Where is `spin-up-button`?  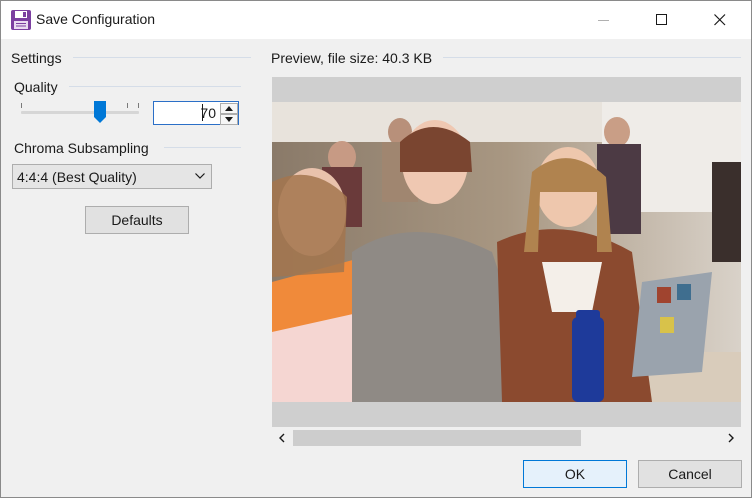 spin-up-button is located at coordinates (229, 108).